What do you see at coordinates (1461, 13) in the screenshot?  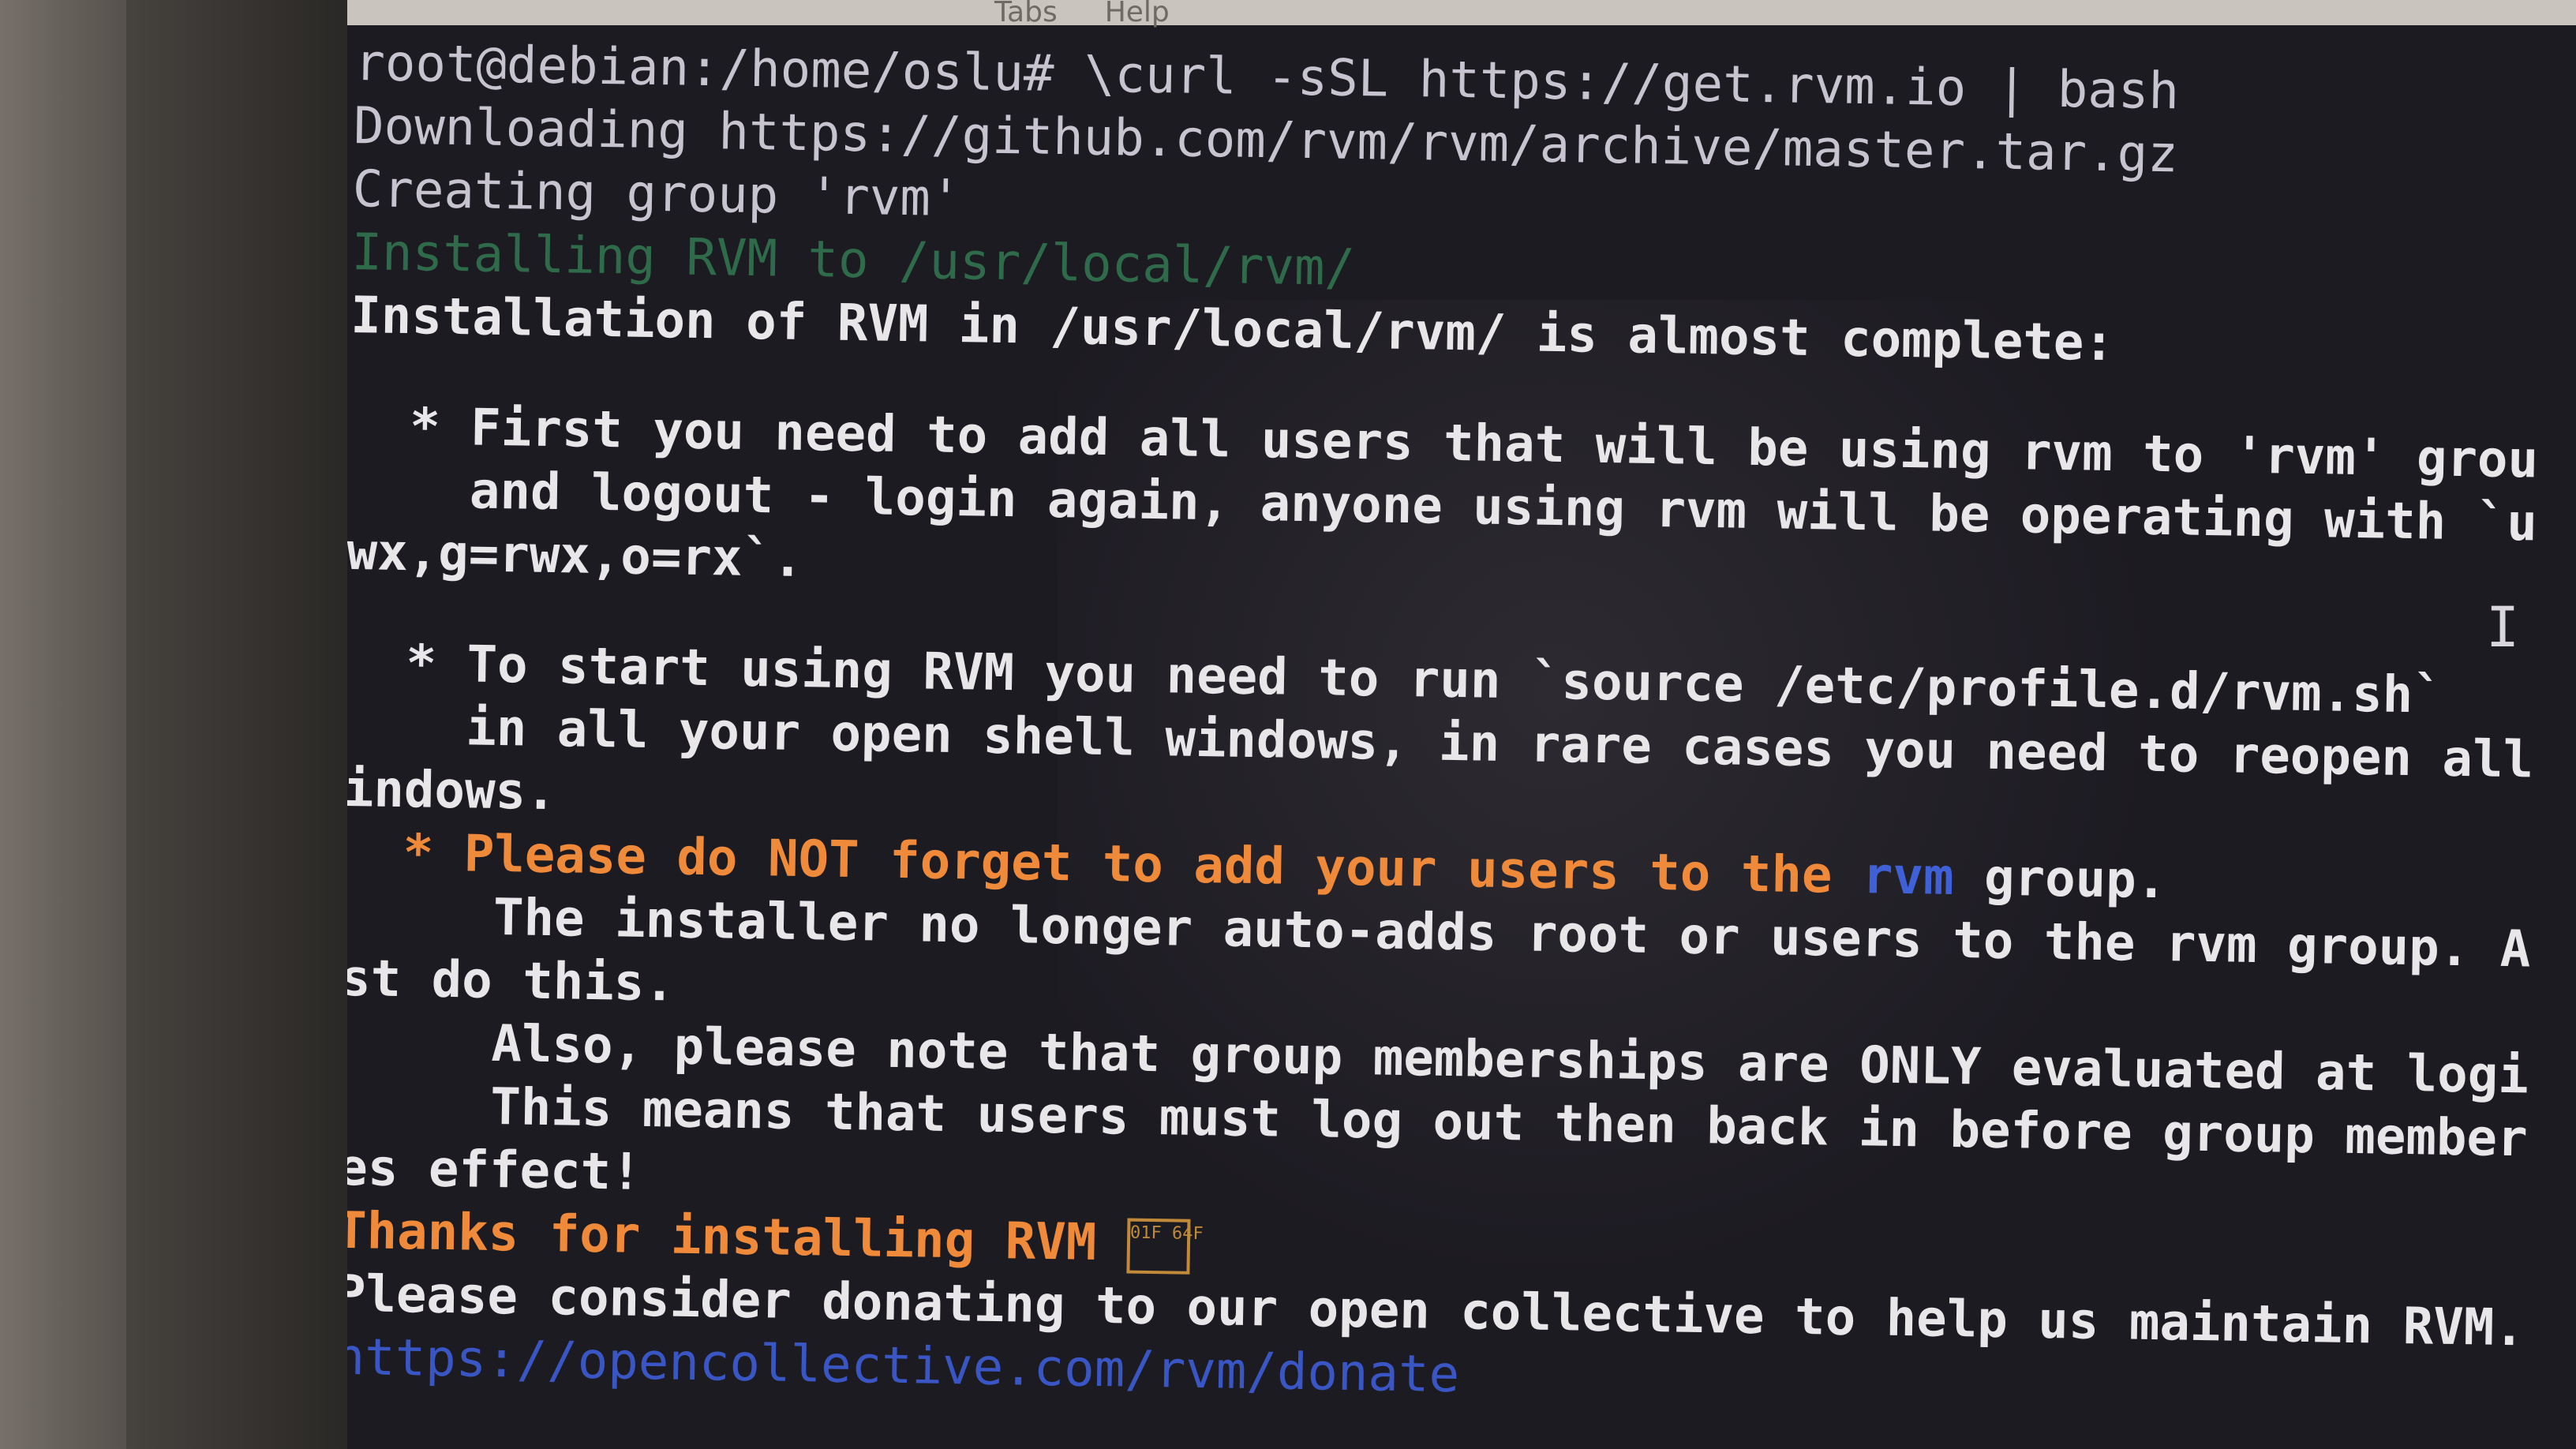 I see `menubar: Tabs Help` at bounding box center [1461, 13].